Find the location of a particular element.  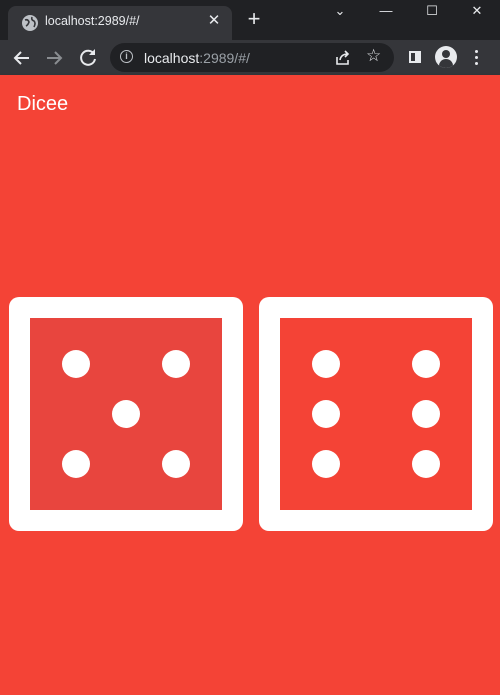

profile-head is located at coordinates (446, 54).